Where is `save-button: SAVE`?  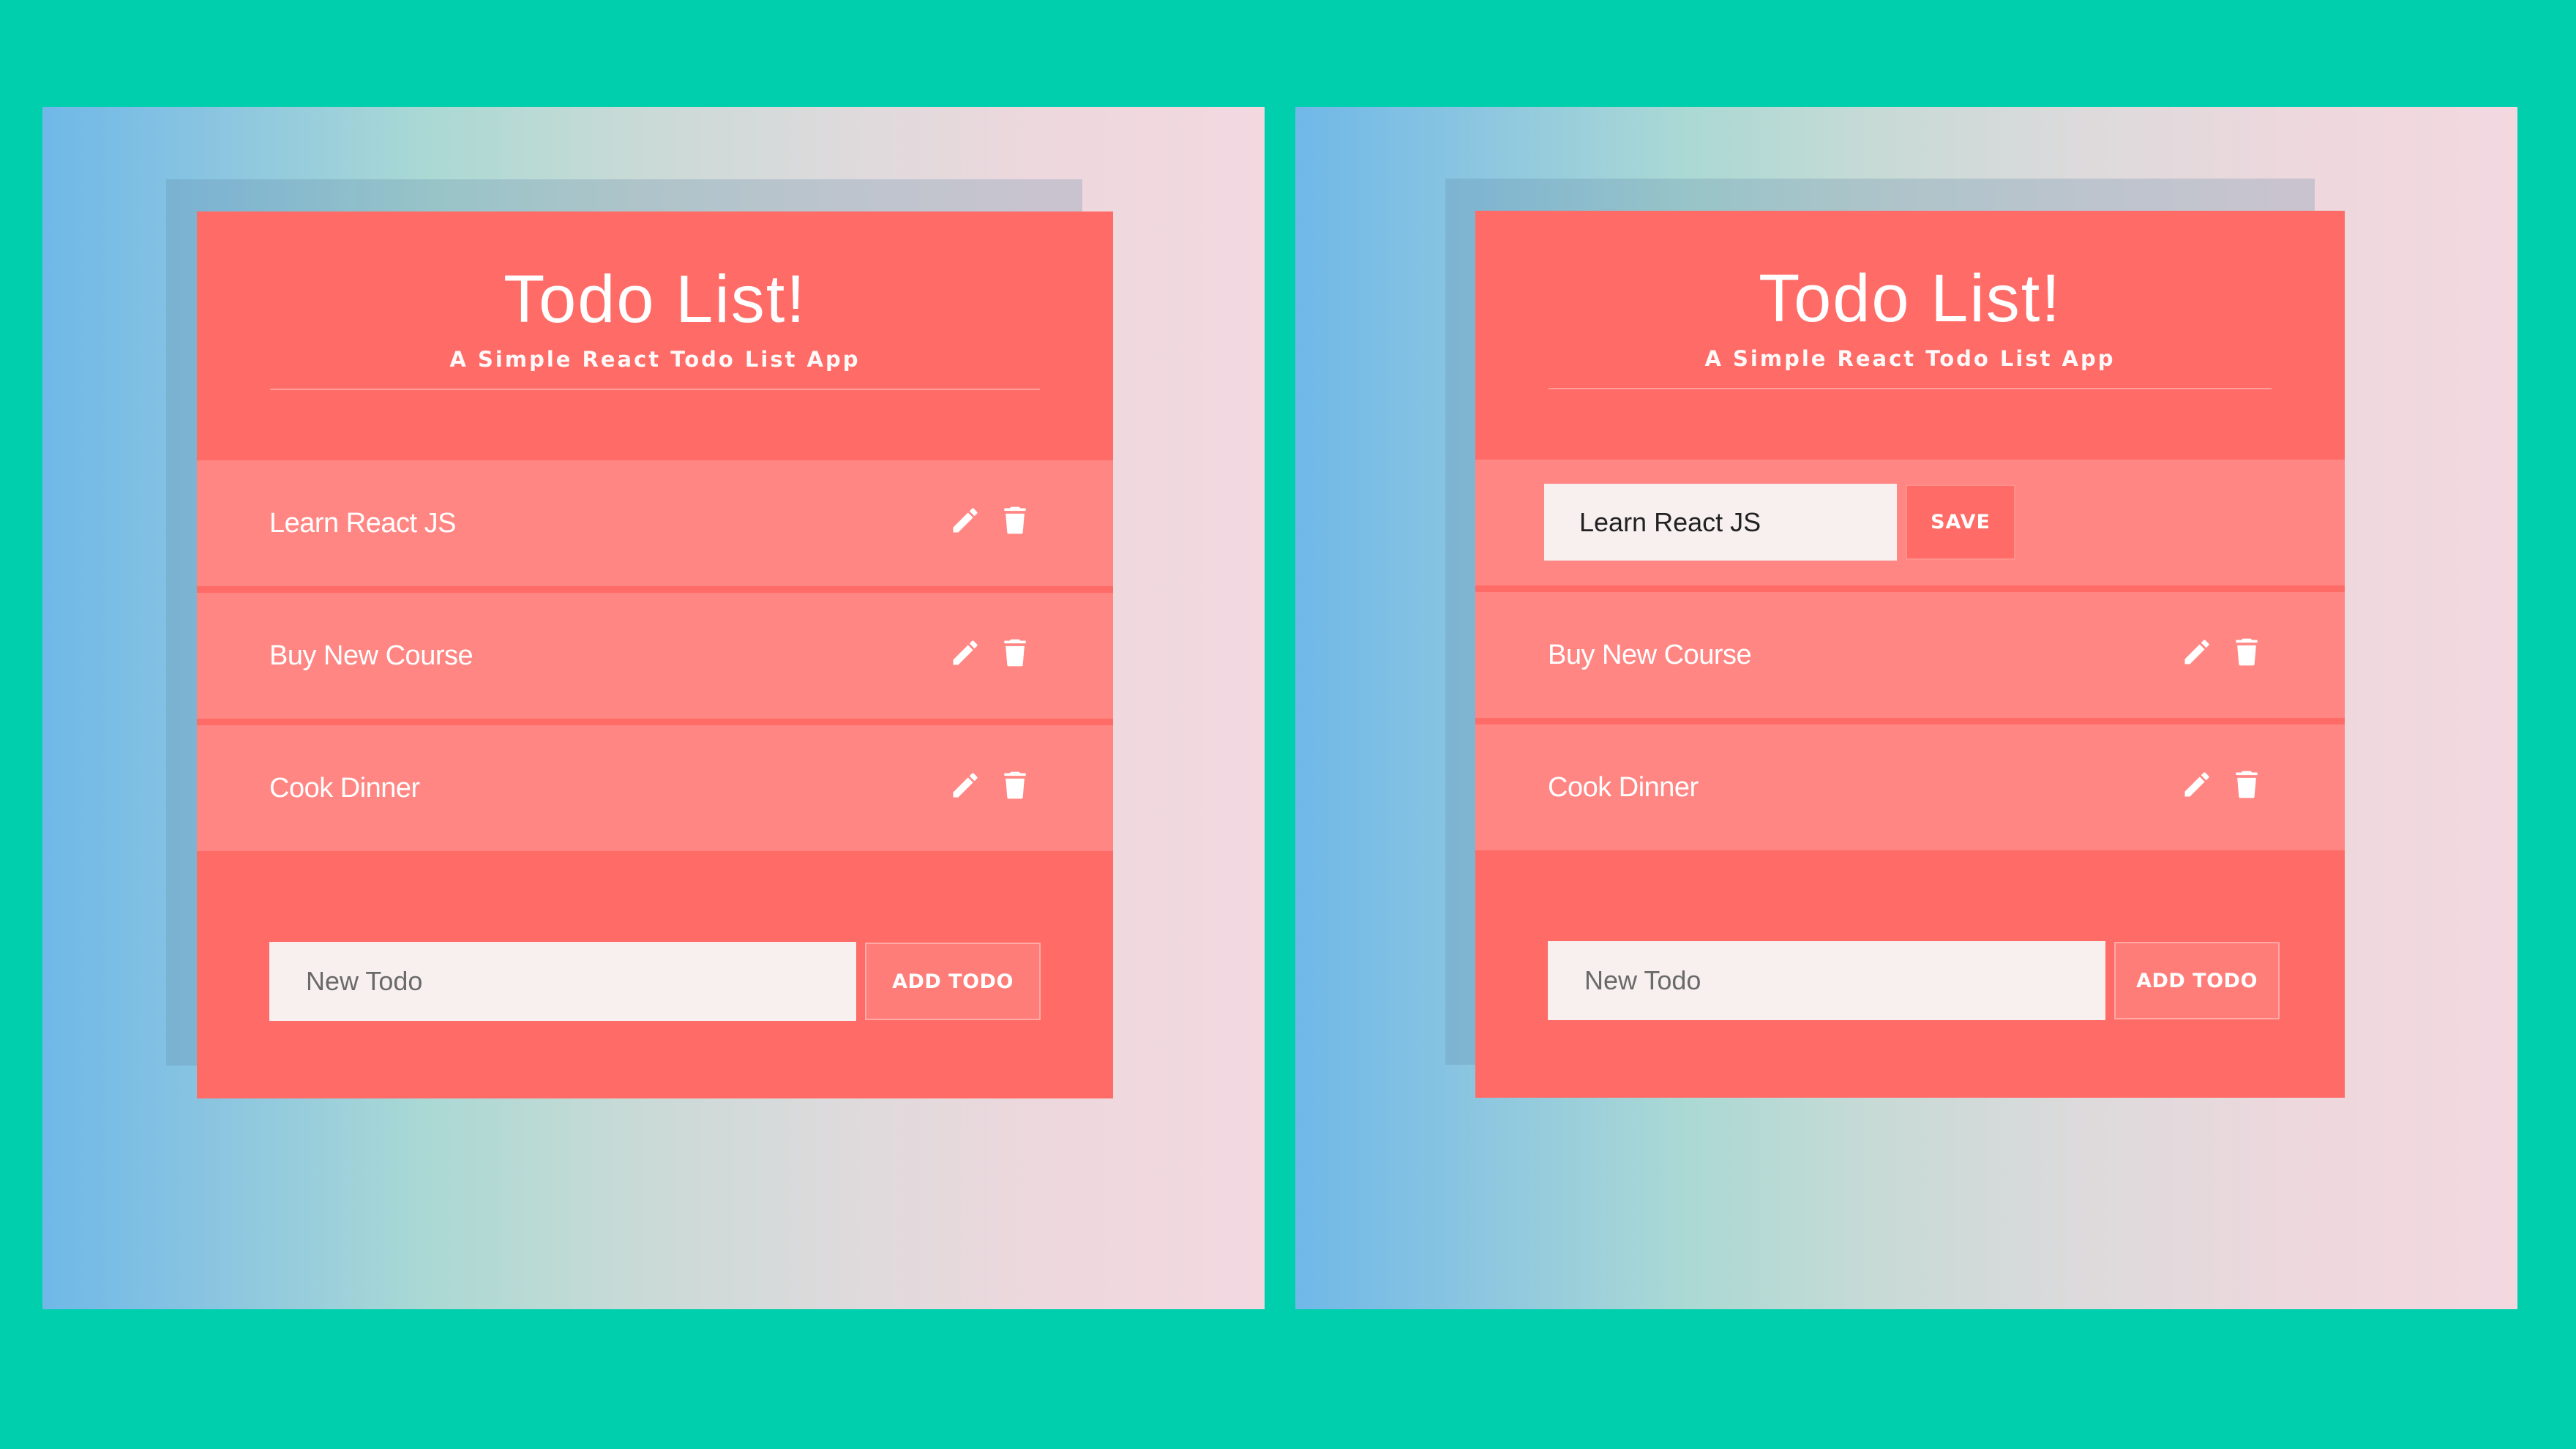
save-button: SAVE is located at coordinates (1960, 522).